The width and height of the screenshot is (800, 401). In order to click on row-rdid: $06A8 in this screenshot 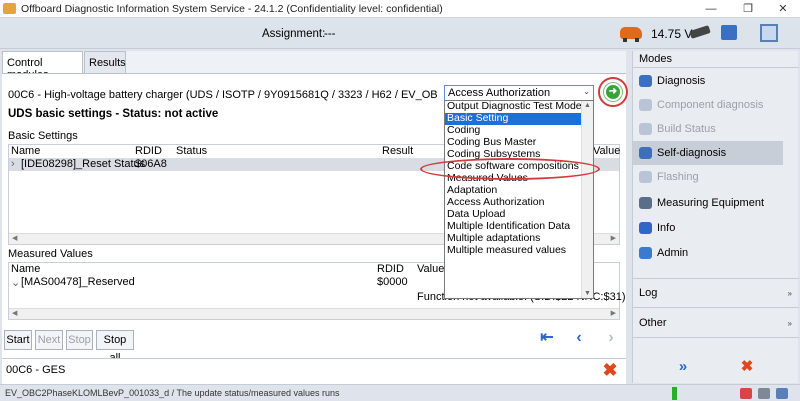, I will do `click(151, 164)`.